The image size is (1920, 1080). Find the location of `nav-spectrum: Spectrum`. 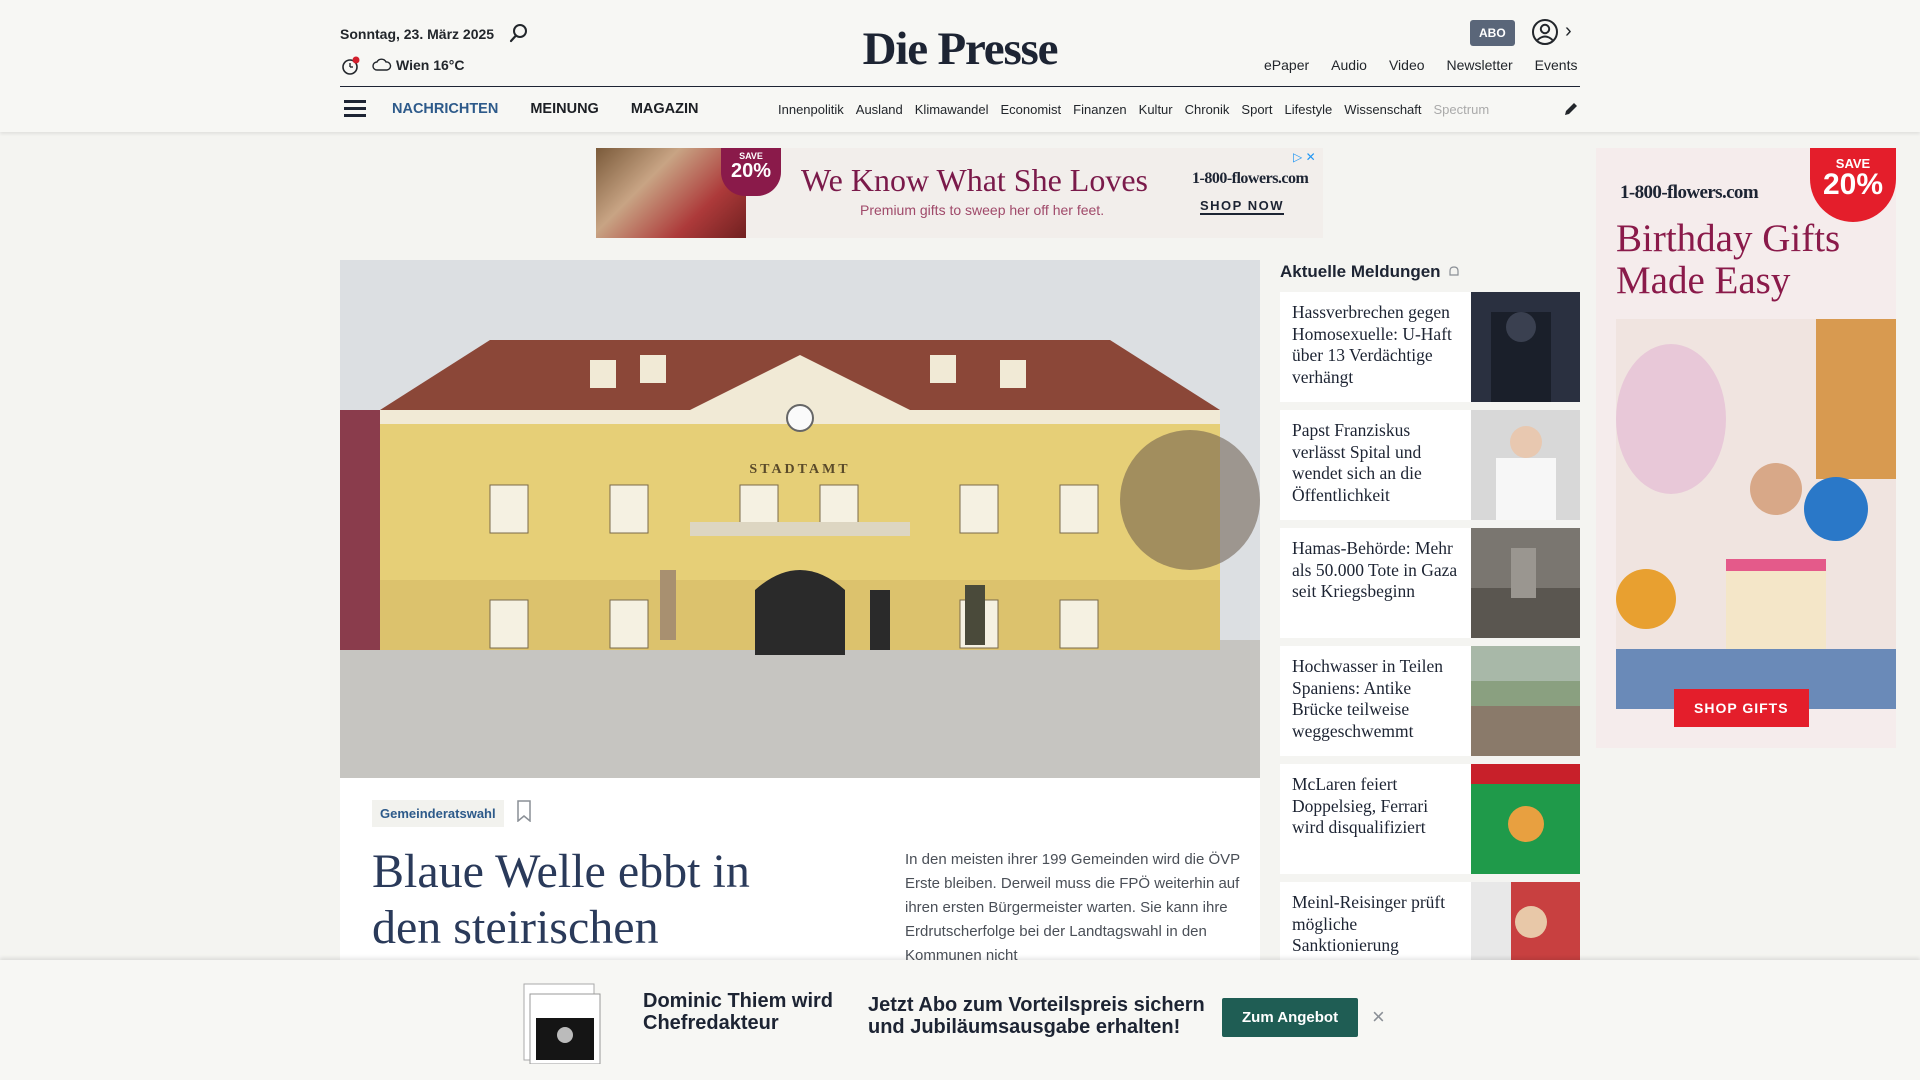

nav-spectrum: Spectrum is located at coordinates (1462, 109).